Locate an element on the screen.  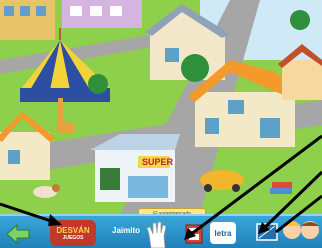
desvan-games-button: DESVÁN JUEGOS is located at coordinates (73, 233).